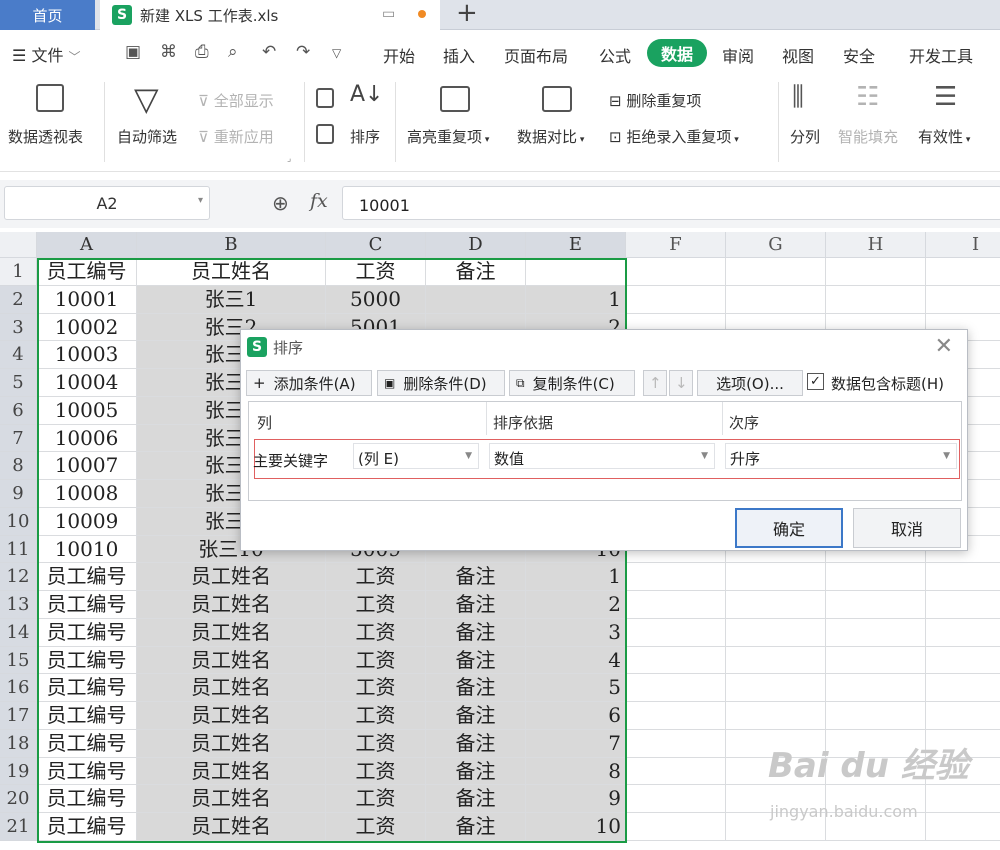 This screenshot has width=1000, height=850. I want to click on file-menu-button: ☰ 文件 ﹀, so click(46, 54).